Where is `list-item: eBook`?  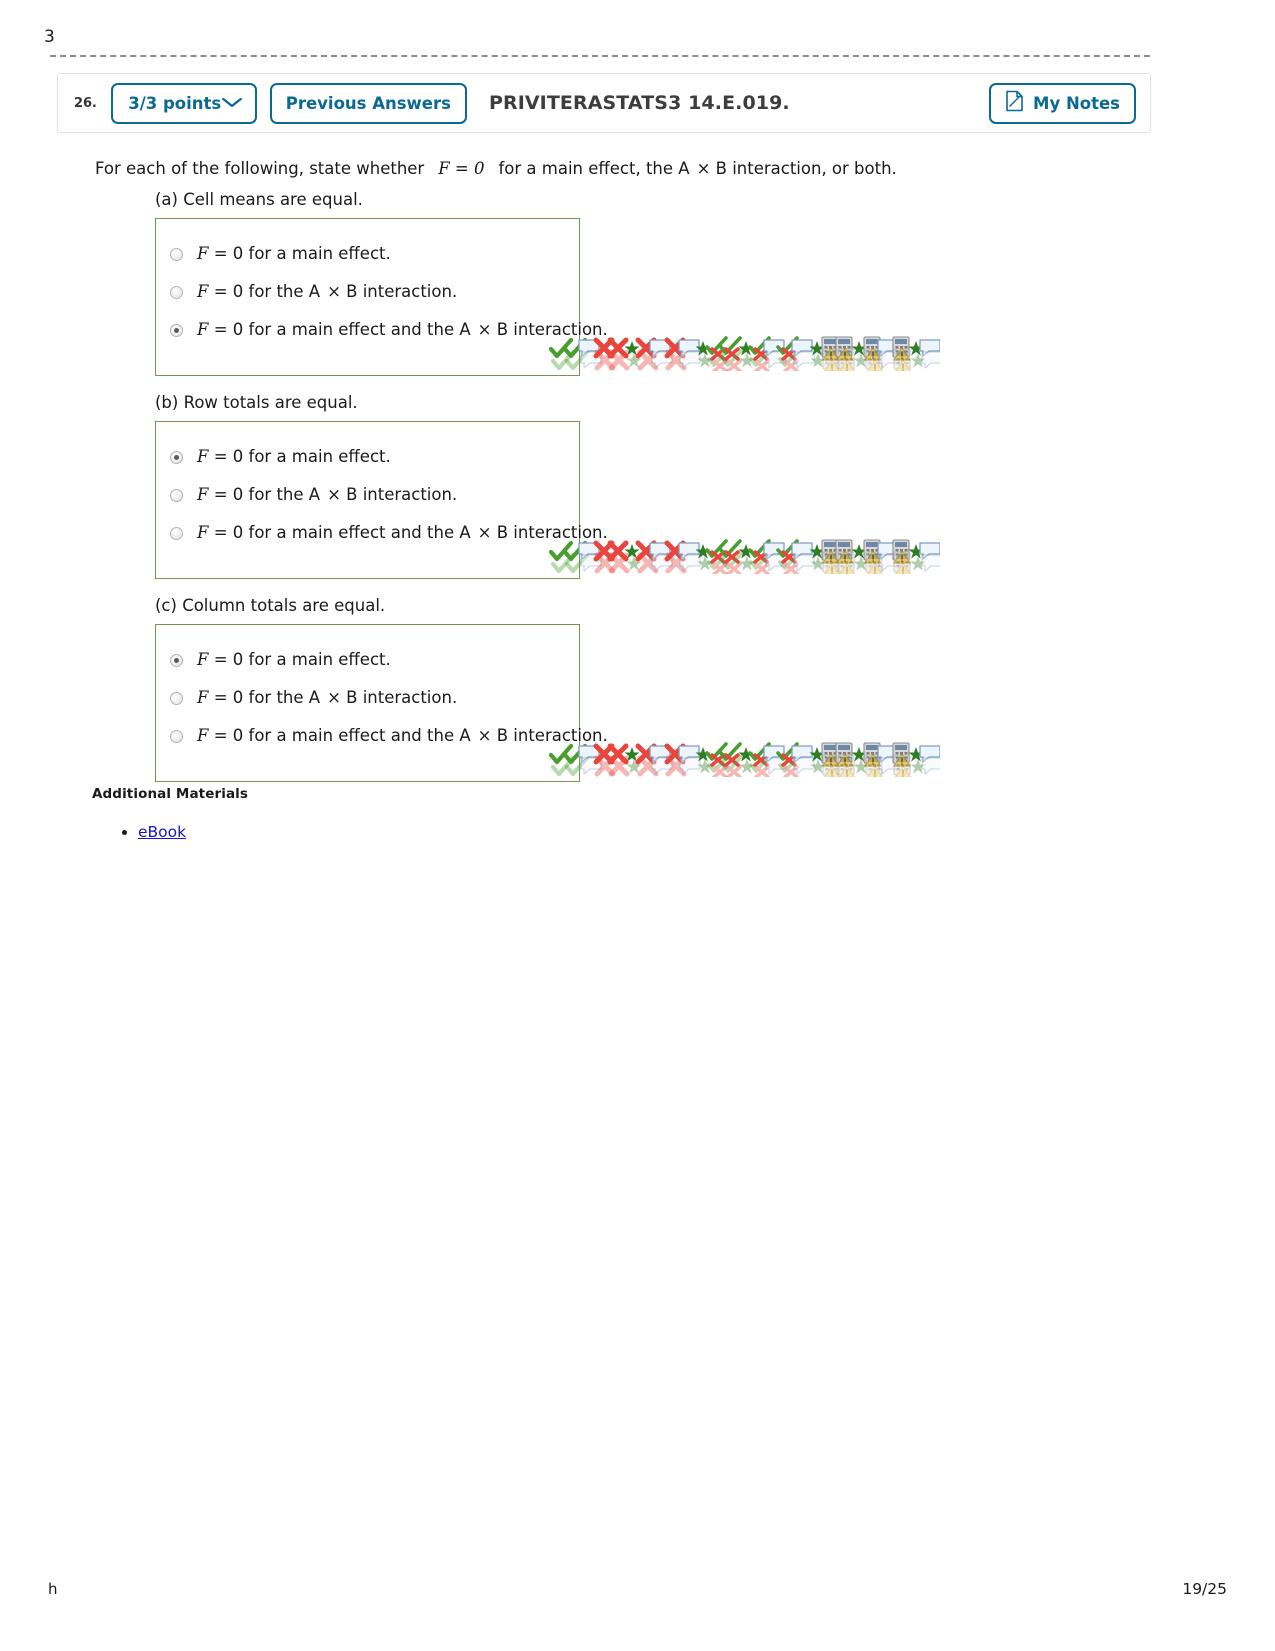 list-item: eBook is located at coordinates (162, 832).